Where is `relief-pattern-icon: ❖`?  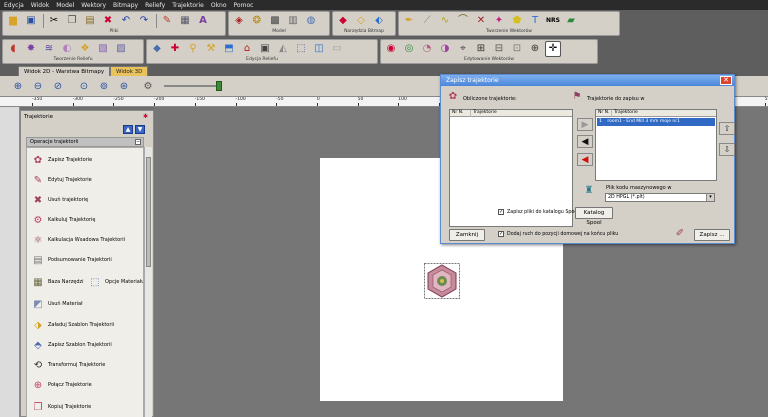
relief-pattern-icon: ❖ is located at coordinates (85, 49).